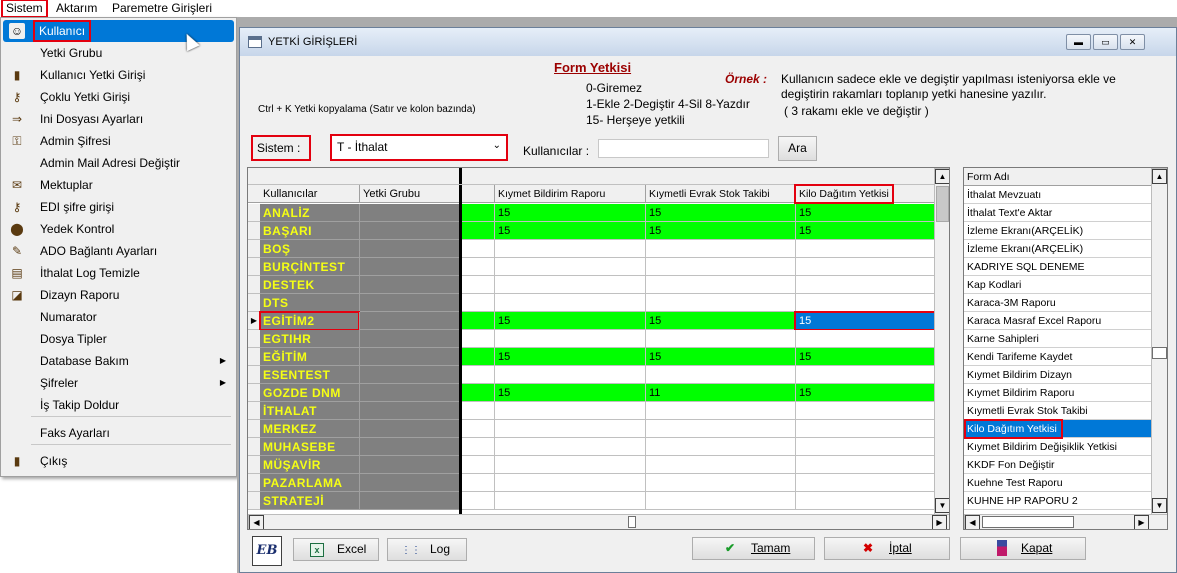  I want to click on form-list-scroll-thumb, so click(1159, 353).